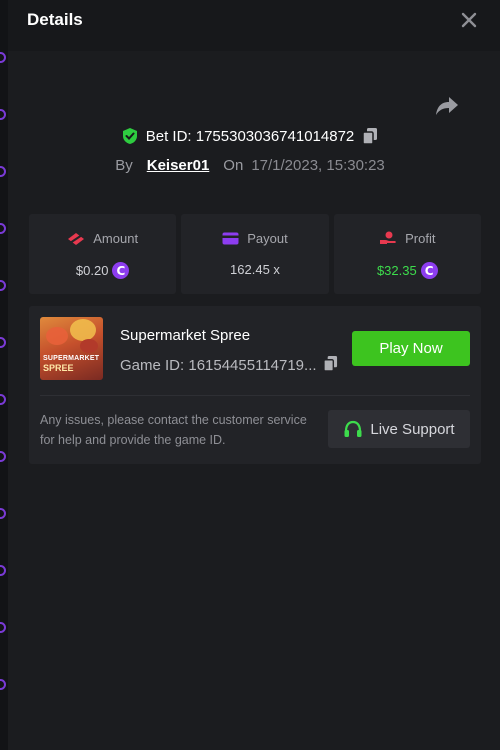  Describe the element at coordinates (76, 238) in the screenshot. I see `amount-icon` at that location.